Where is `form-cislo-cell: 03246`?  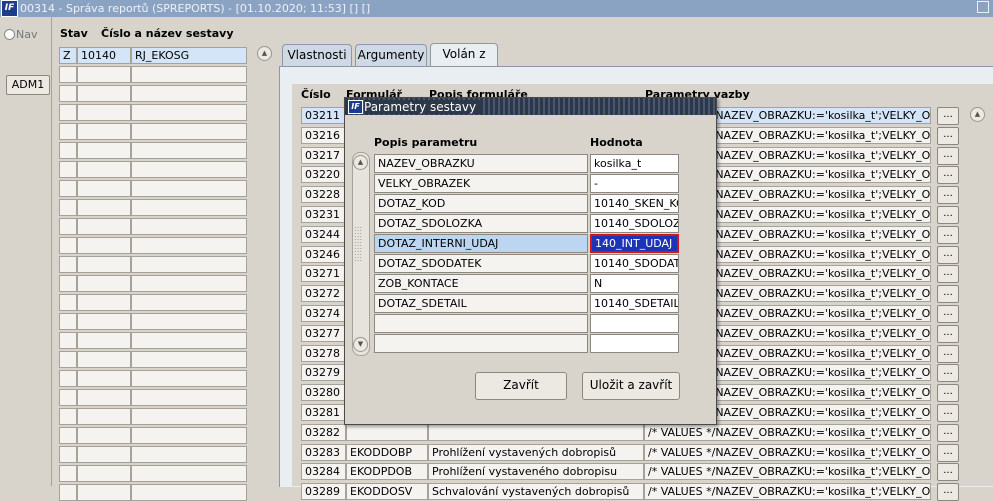 form-cislo-cell: 03246 is located at coordinates (323, 254).